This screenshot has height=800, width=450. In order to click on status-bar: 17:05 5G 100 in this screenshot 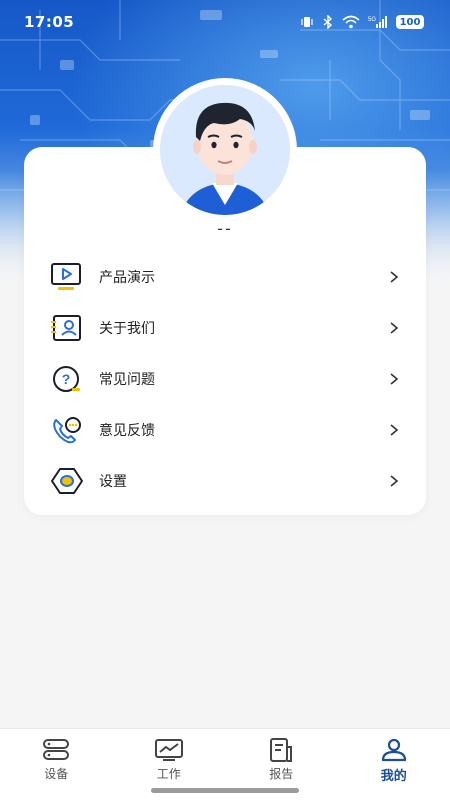, I will do `click(225, 22)`.